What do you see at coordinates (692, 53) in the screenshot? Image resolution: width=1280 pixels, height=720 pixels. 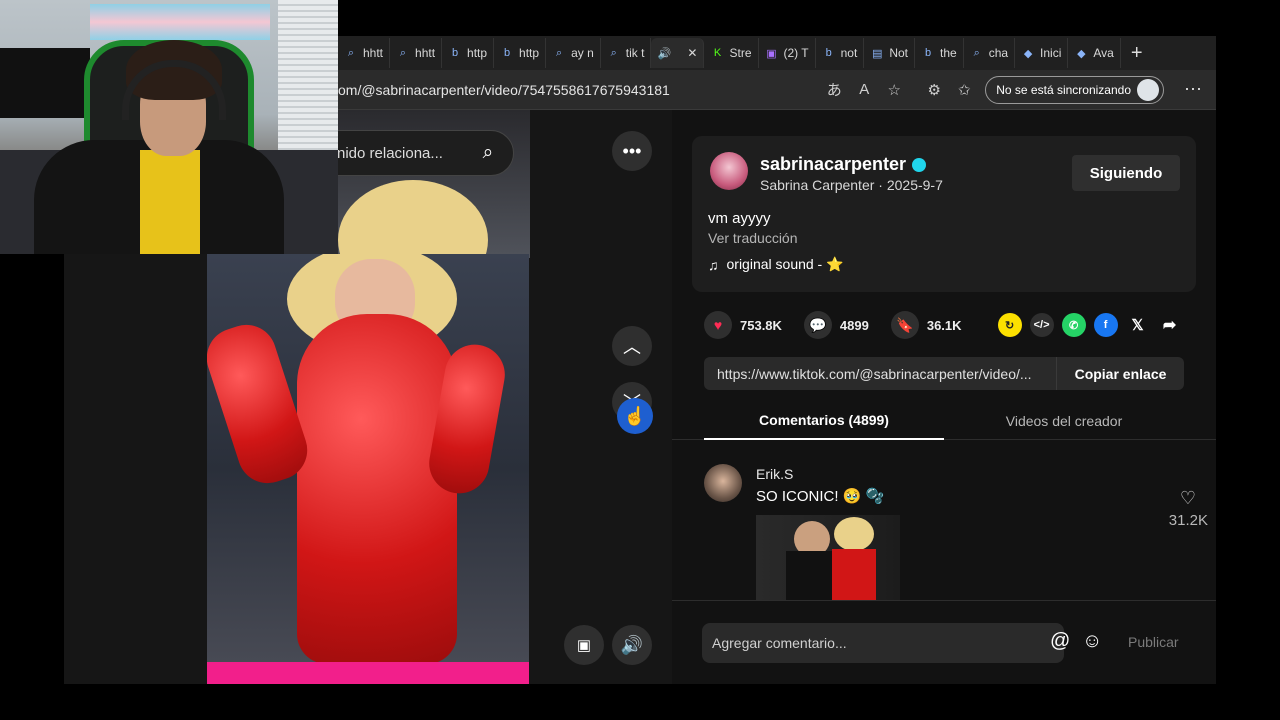 I see `close-tab-icon: ✕` at bounding box center [692, 53].